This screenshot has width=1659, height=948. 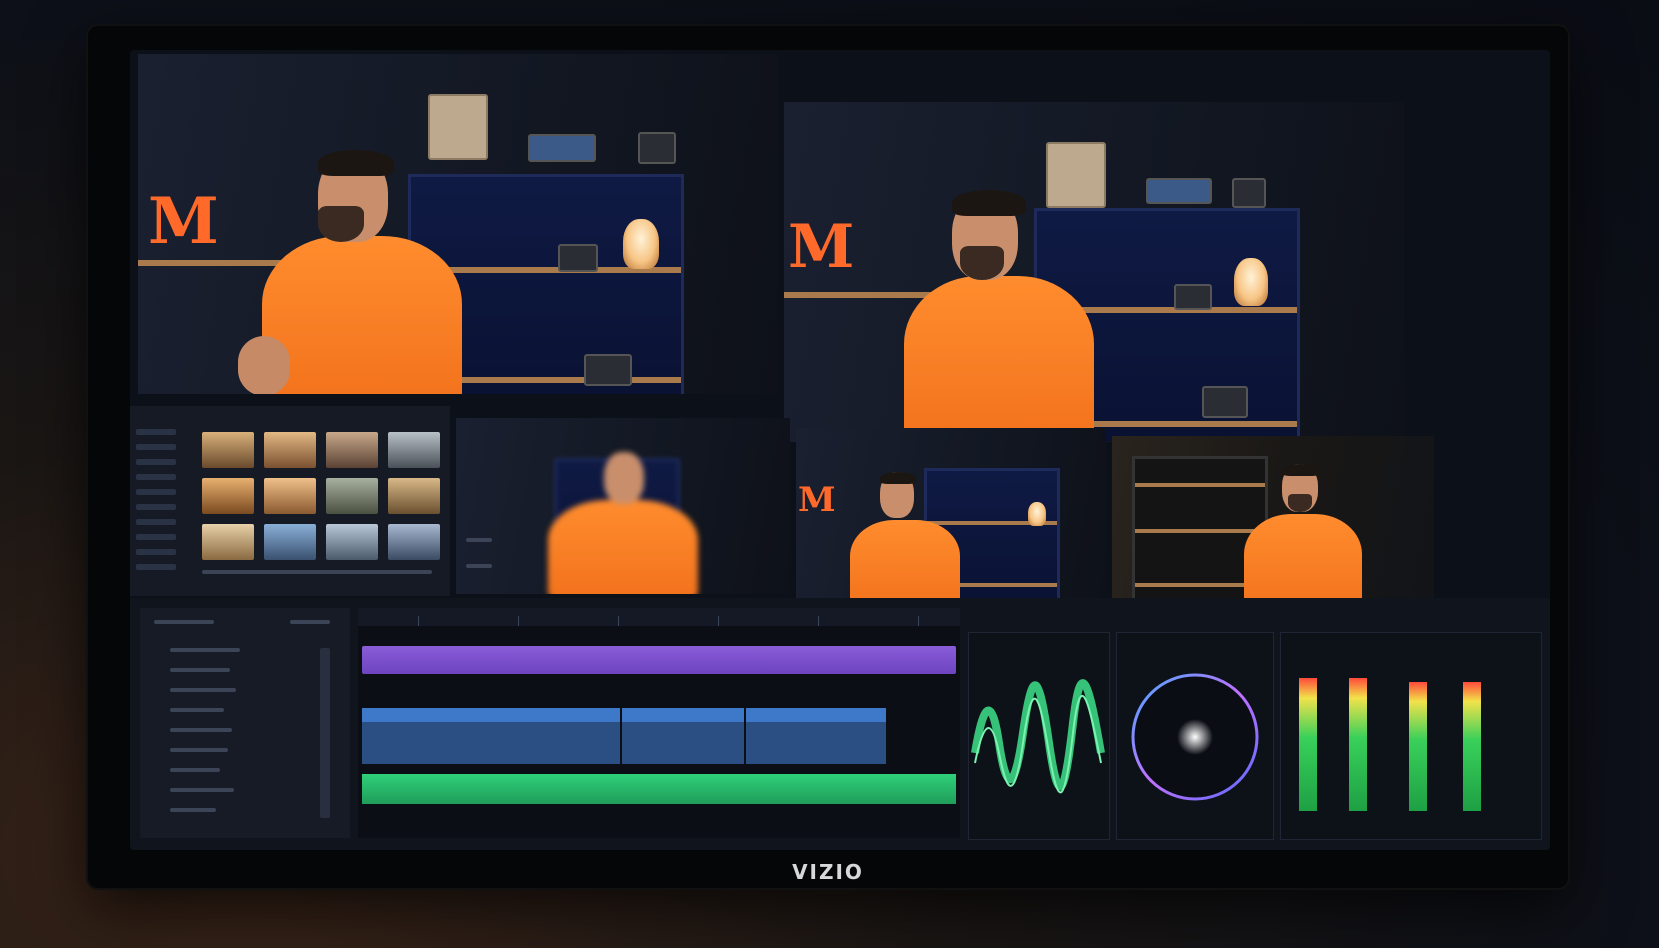 I want to click on media-pool-sidebar, so click(x=162, y=505).